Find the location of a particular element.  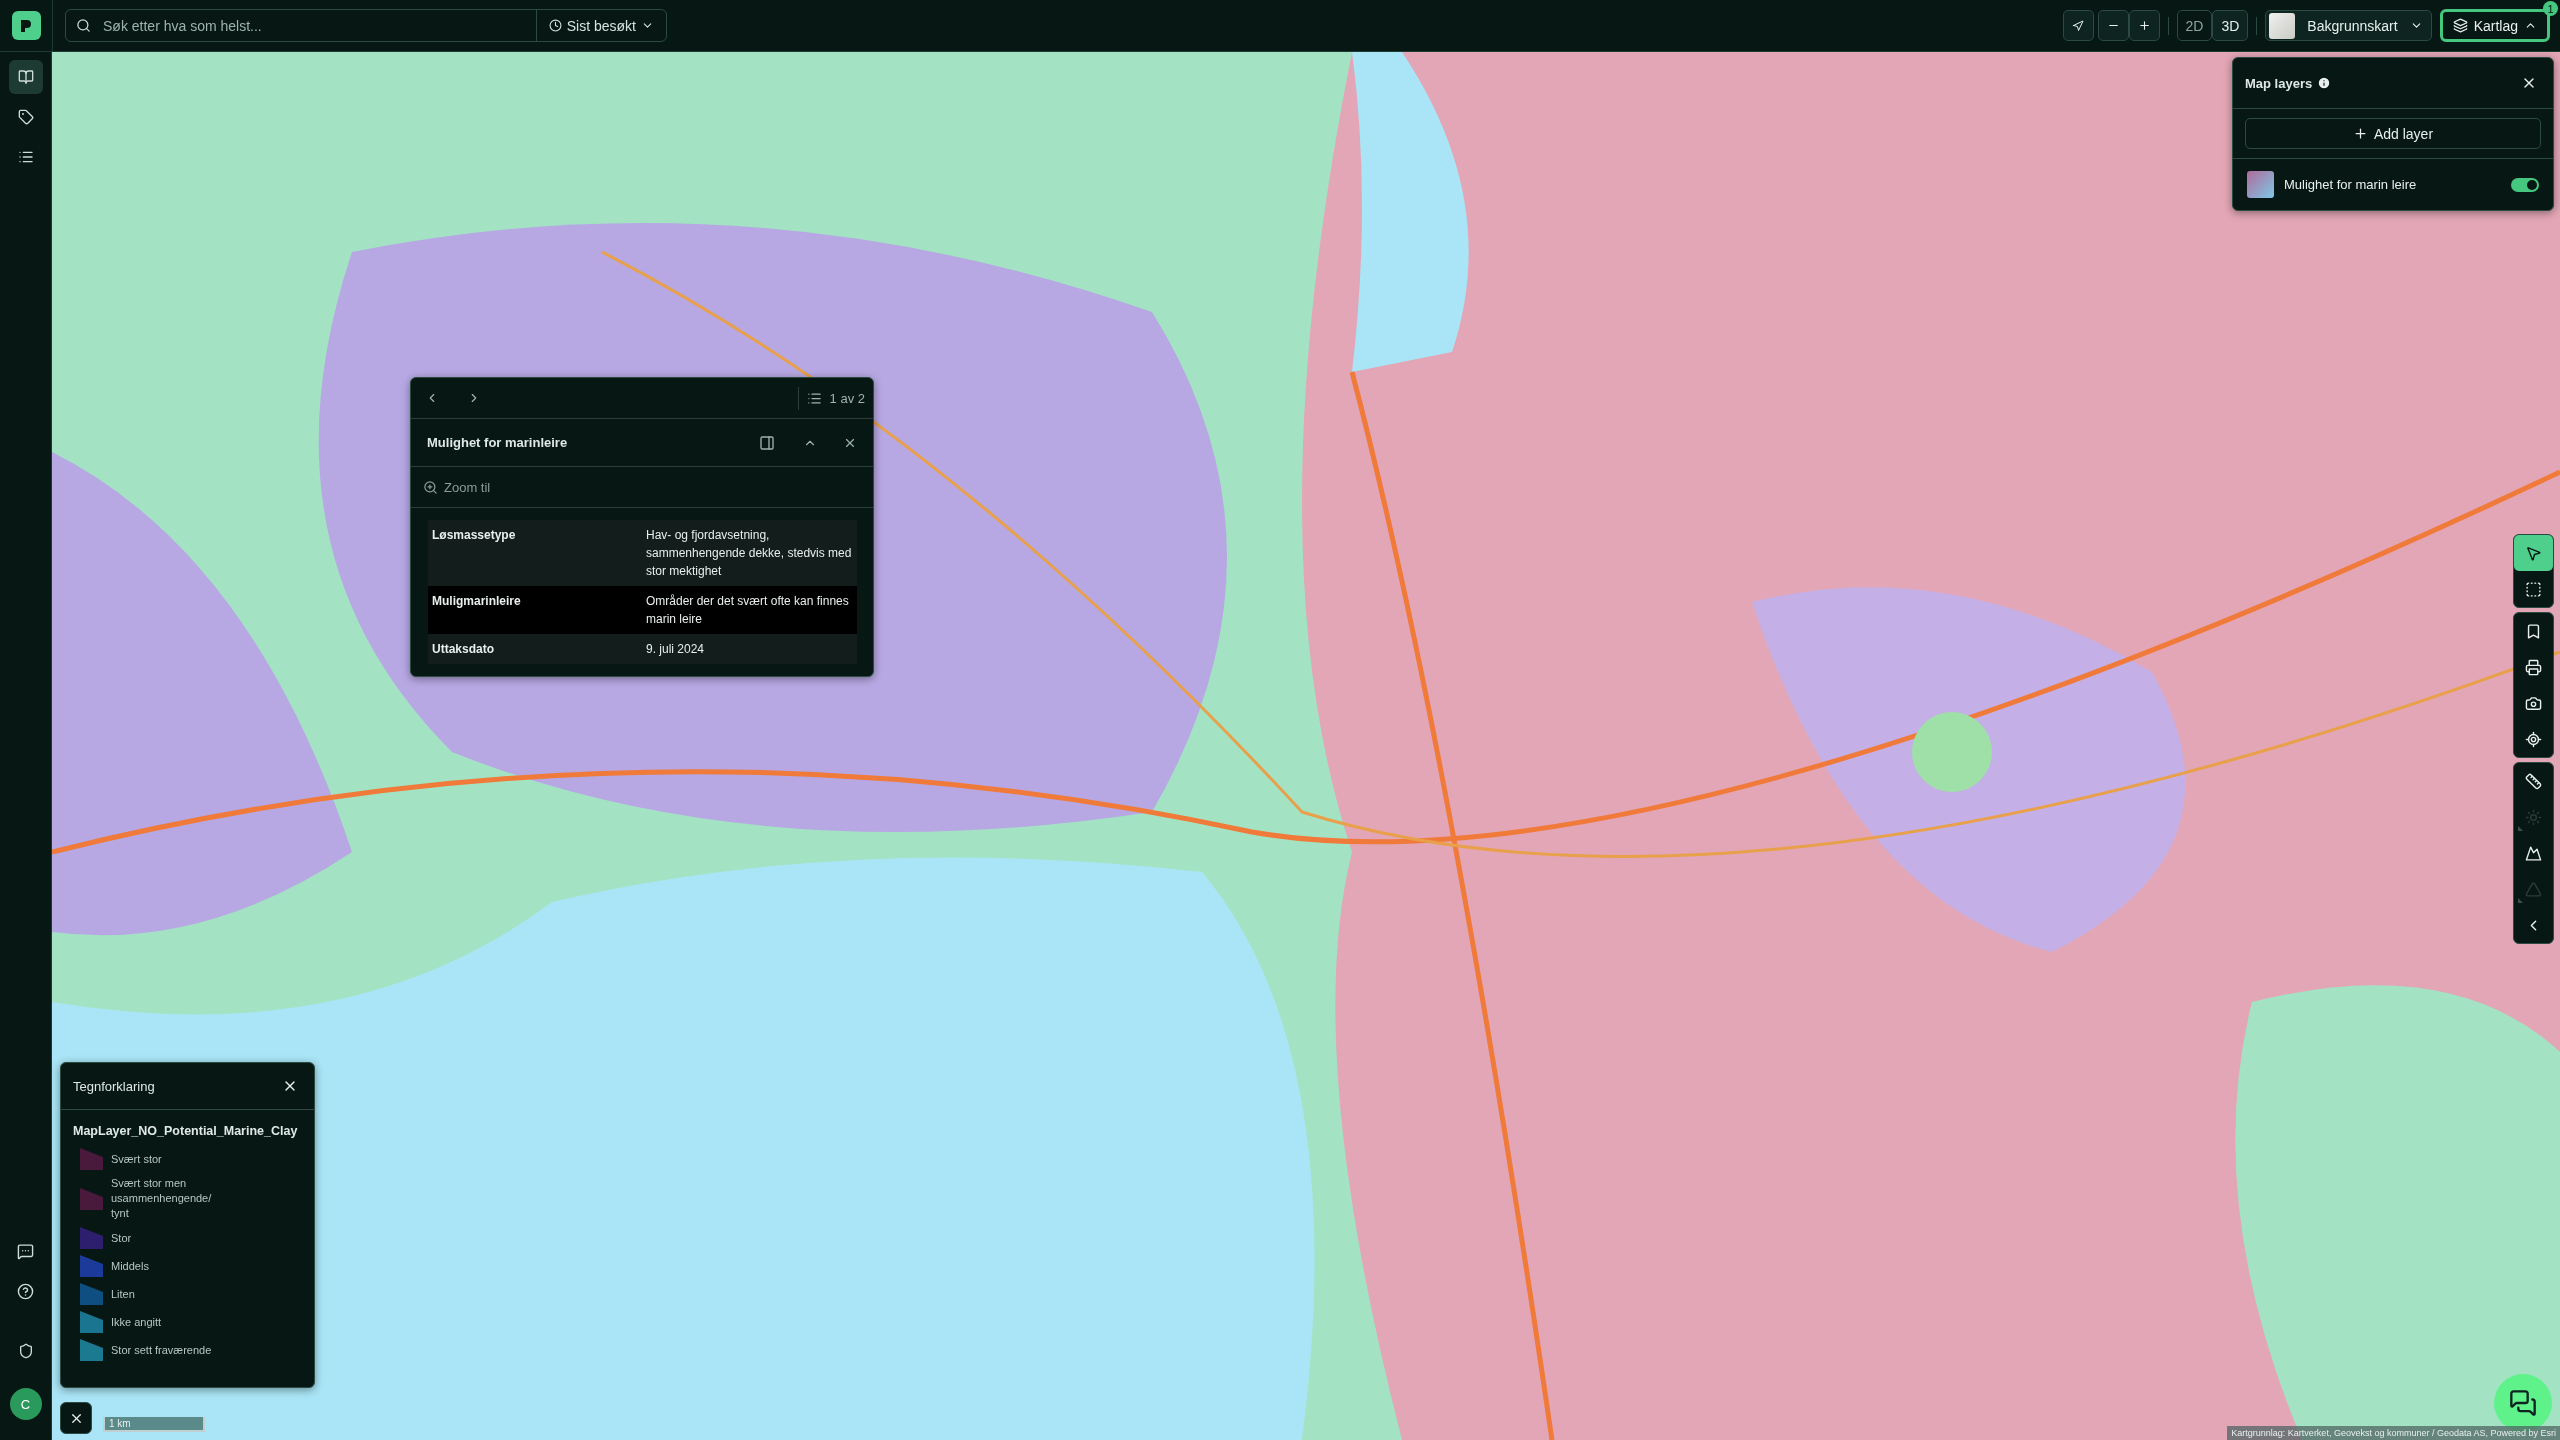

panel-title: Map layers is located at coordinates (2279, 83).